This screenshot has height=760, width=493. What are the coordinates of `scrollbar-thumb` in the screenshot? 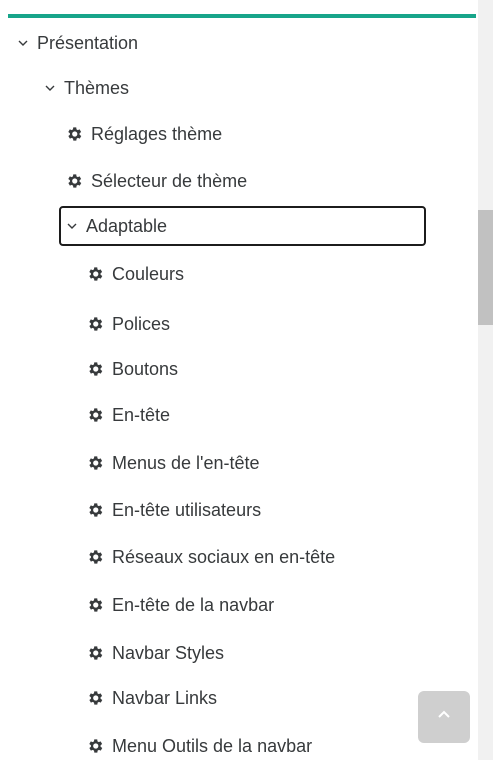 It's located at (485, 267).